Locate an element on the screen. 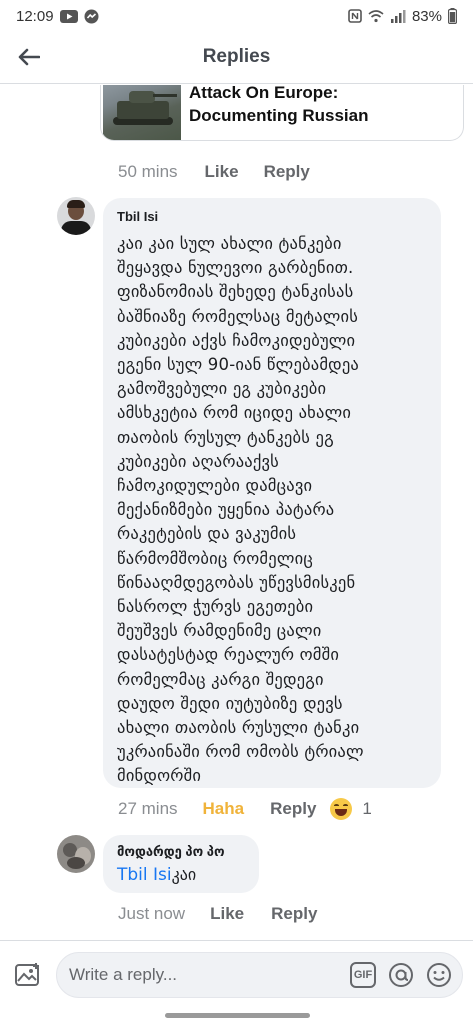  wifi-icon is located at coordinates (376, 16).